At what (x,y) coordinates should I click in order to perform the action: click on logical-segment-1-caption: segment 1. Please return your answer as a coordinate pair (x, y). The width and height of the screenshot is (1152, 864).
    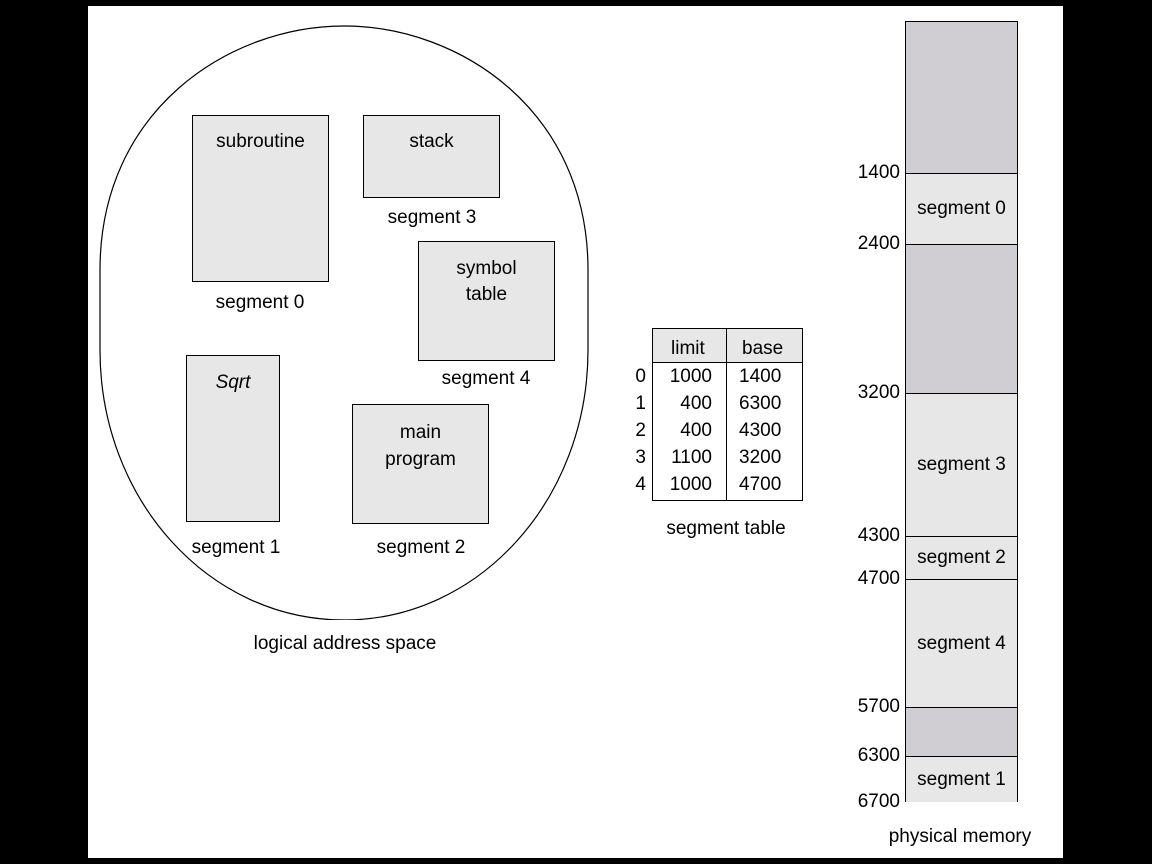
    Looking at the image, I should click on (236, 547).